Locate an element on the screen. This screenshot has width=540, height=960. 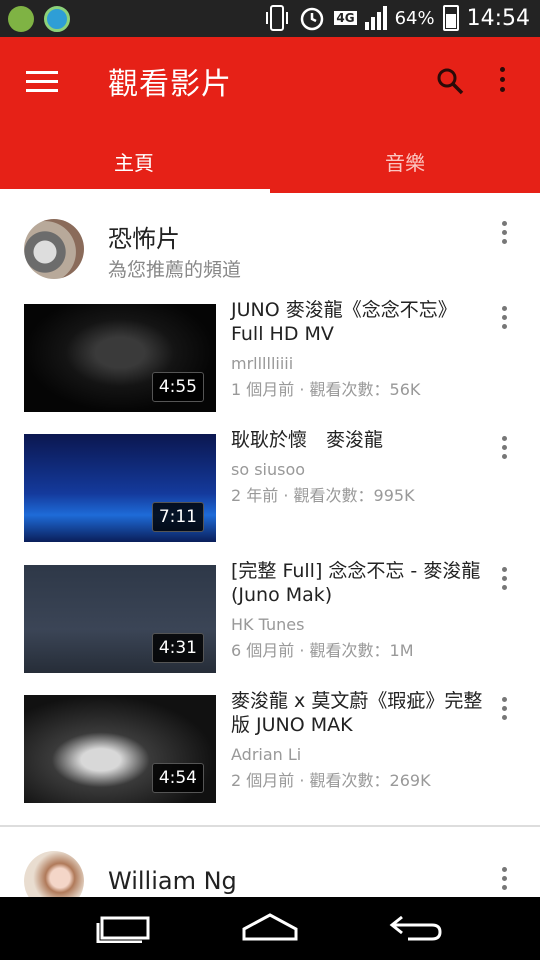
page-title: 觀看影片 is located at coordinates (170, 84).